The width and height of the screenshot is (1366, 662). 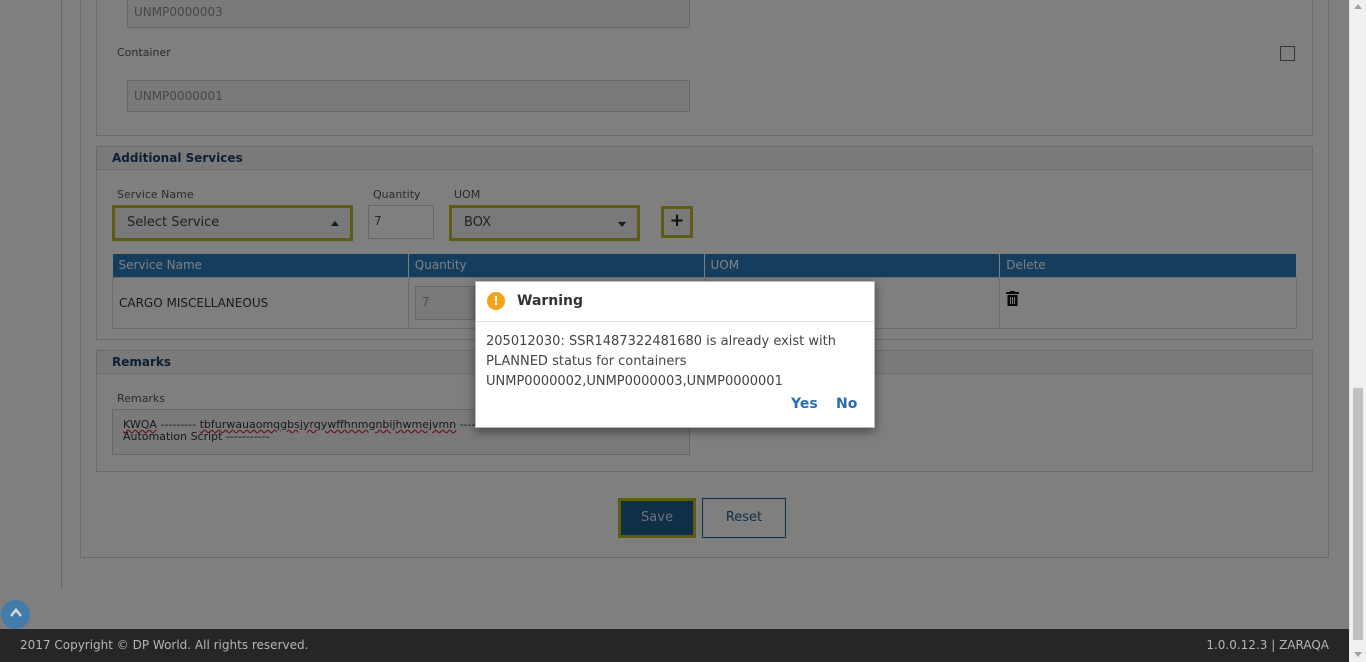 I want to click on scroll-up-arrow-icon, so click(x=1358, y=6).